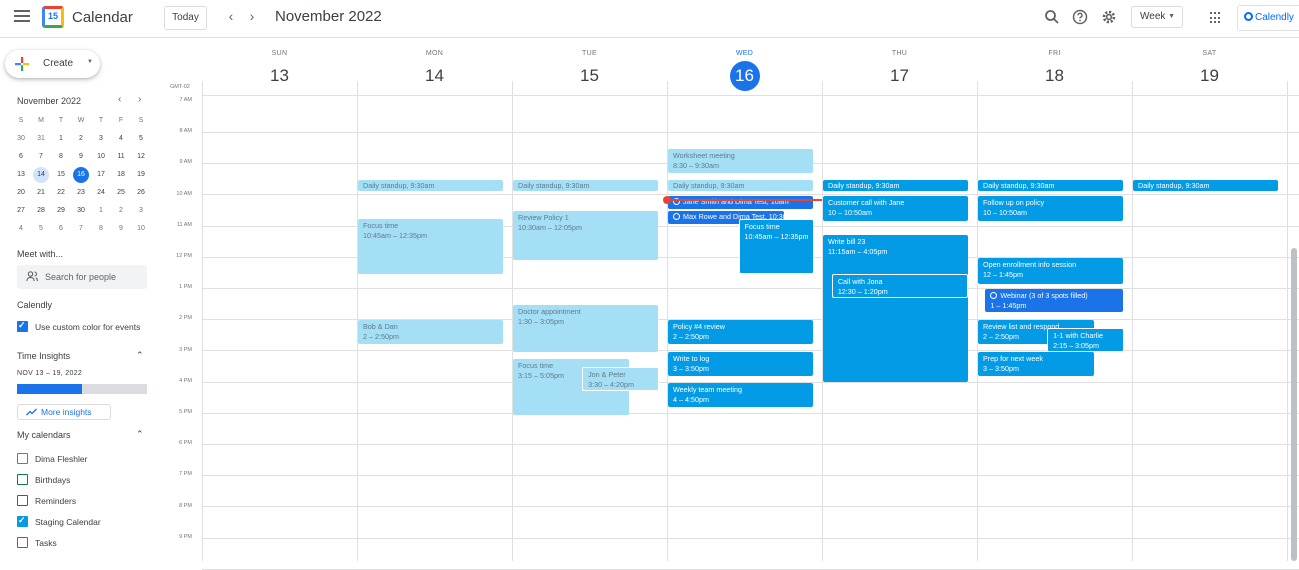  I want to click on calendly-extension-button: Calendly, so click(1268, 18).